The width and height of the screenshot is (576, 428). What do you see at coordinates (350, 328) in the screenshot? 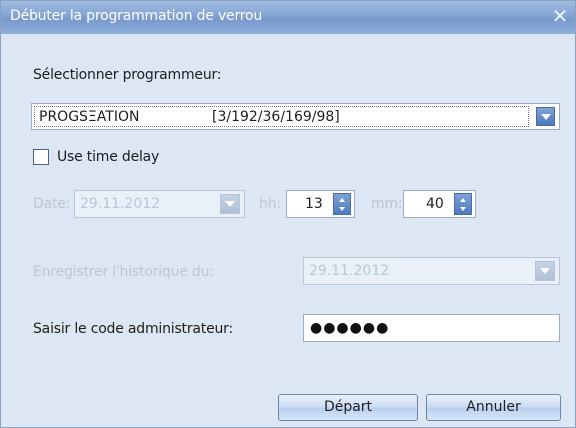
I see `admin-code-value: ●●●●●●` at bounding box center [350, 328].